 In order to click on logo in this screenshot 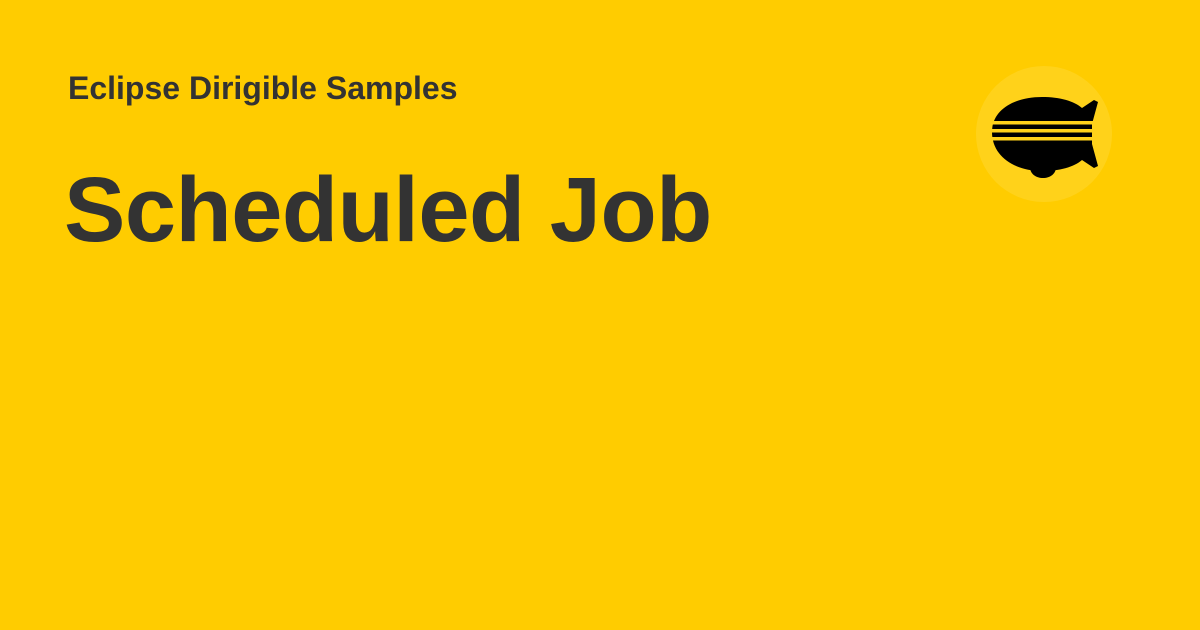, I will do `click(1044, 134)`.